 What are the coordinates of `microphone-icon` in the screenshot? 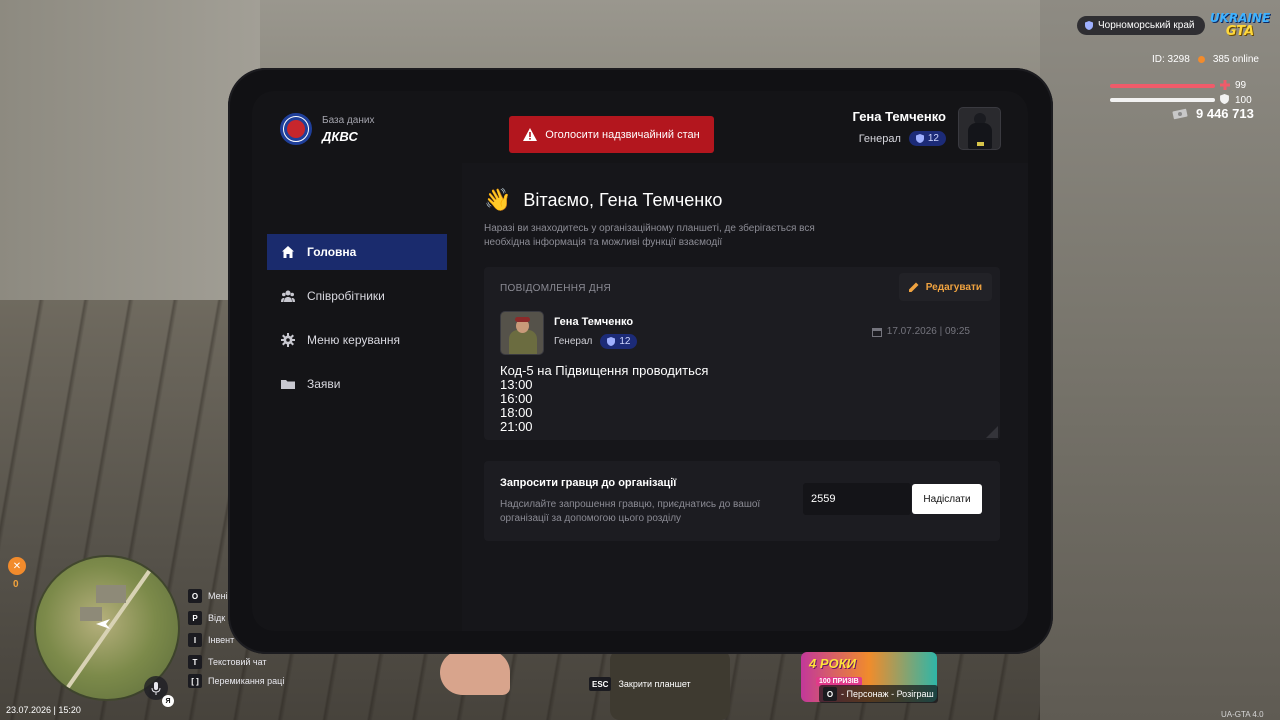 It's located at (156, 688).